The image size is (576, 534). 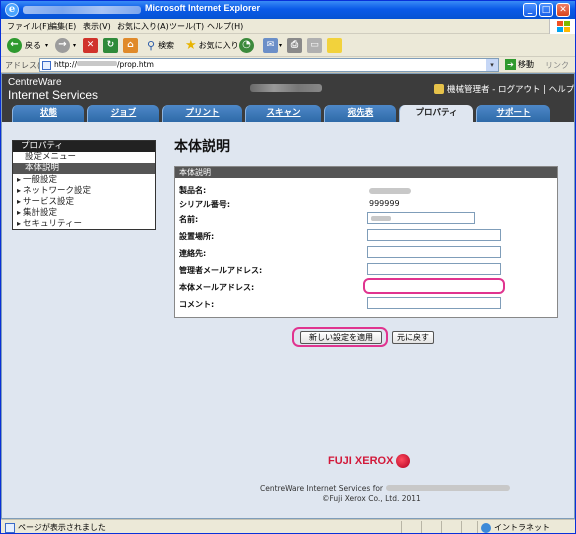 What do you see at coordinates (341, 337) in the screenshot?
I see `apply-button: 新しい設定を適用` at bounding box center [341, 337].